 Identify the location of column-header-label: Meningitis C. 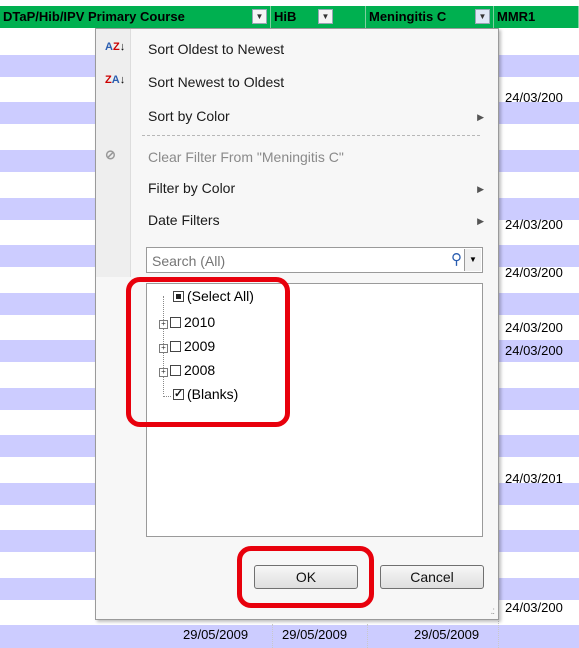
(408, 16).